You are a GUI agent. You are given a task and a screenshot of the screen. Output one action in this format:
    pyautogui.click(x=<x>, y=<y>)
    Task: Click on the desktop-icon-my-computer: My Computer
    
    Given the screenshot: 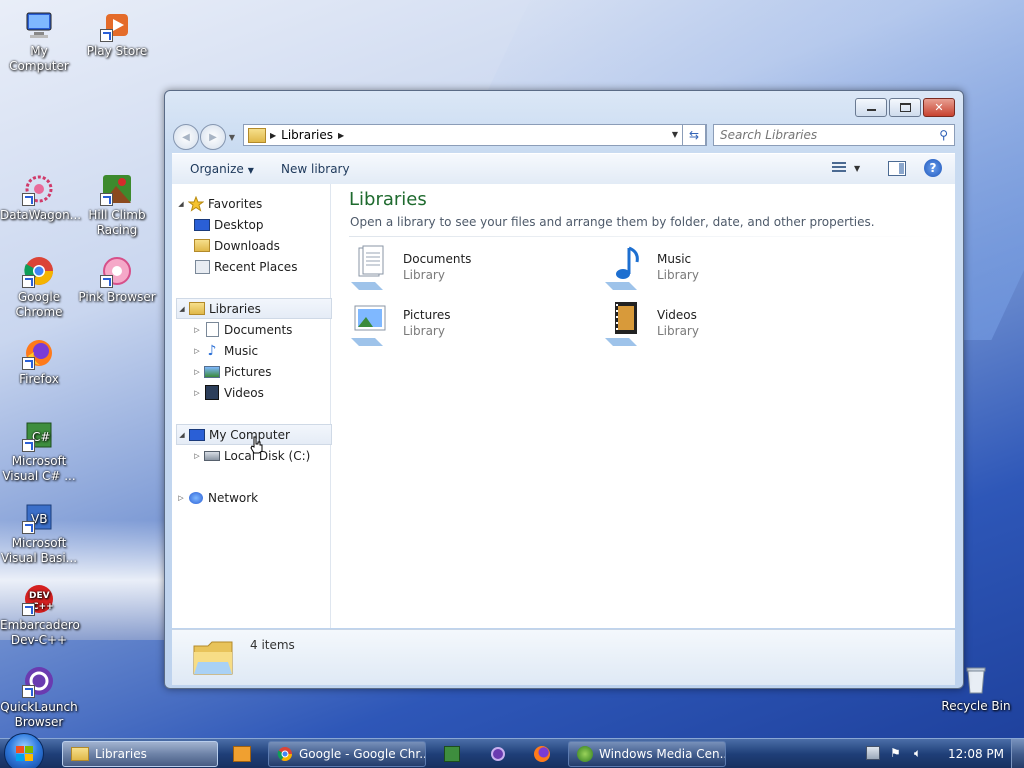 What is the action you would take?
    pyautogui.click(x=39, y=41)
    